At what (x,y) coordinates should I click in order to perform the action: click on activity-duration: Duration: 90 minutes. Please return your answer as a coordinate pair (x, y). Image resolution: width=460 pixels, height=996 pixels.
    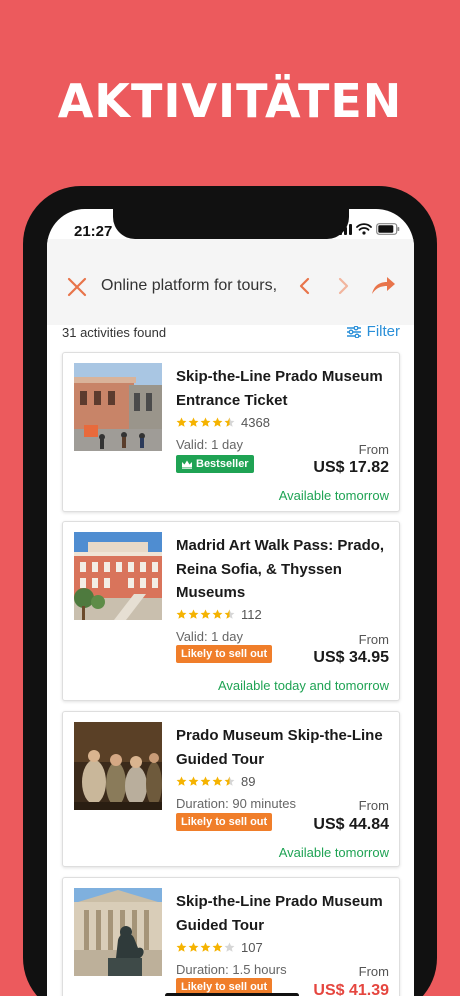
    Looking at the image, I should click on (236, 803).